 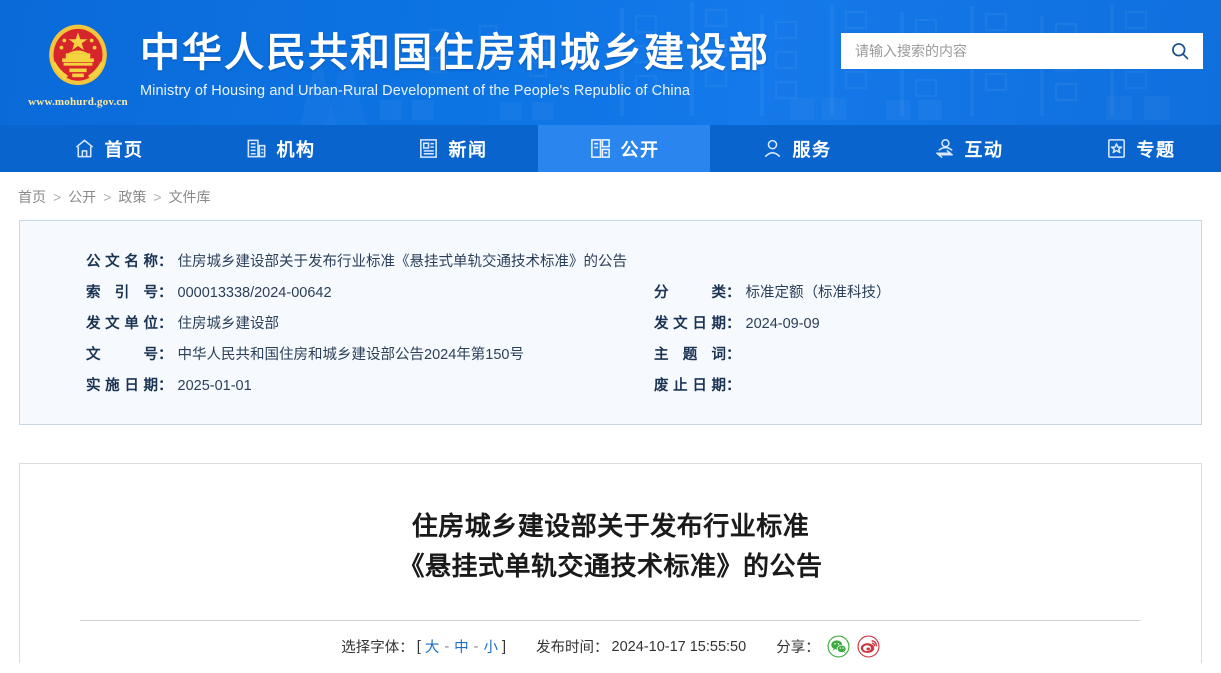 I want to click on metadata-label: 主题词, so click(x=690, y=355).